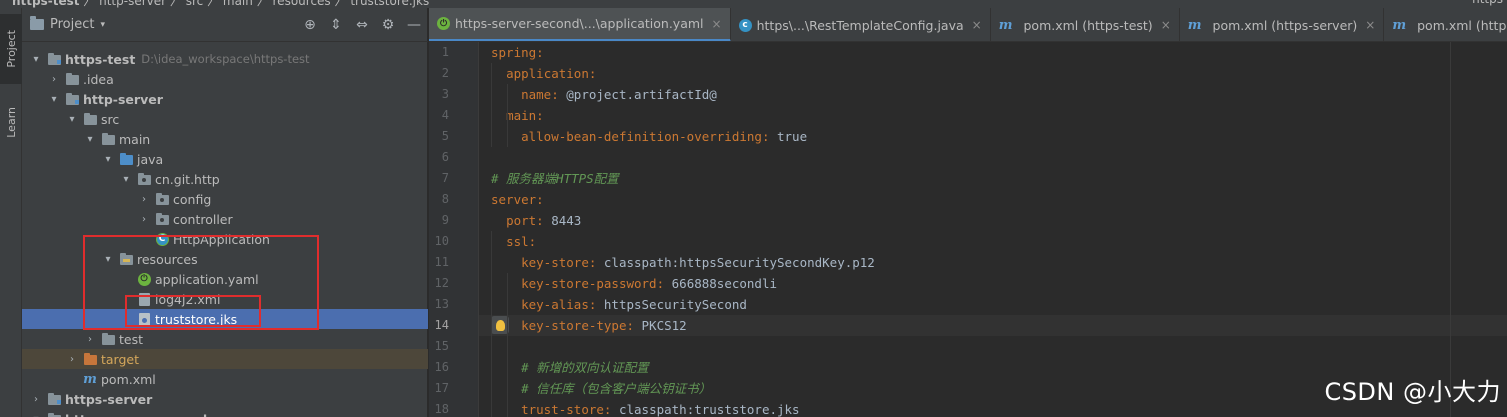  I want to click on tree-item: › https-server, so click(225, 399).